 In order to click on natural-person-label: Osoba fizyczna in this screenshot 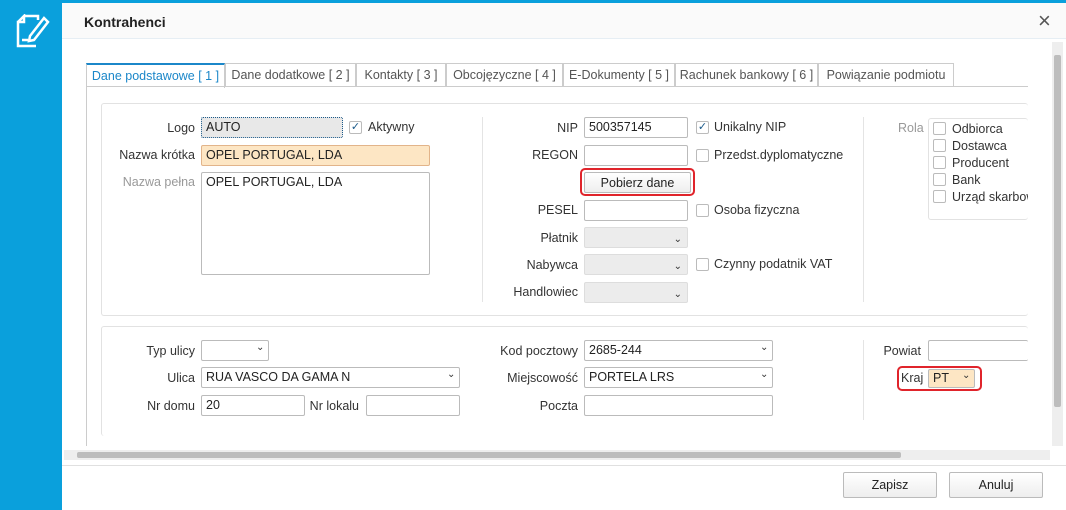, I will do `click(757, 210)`.